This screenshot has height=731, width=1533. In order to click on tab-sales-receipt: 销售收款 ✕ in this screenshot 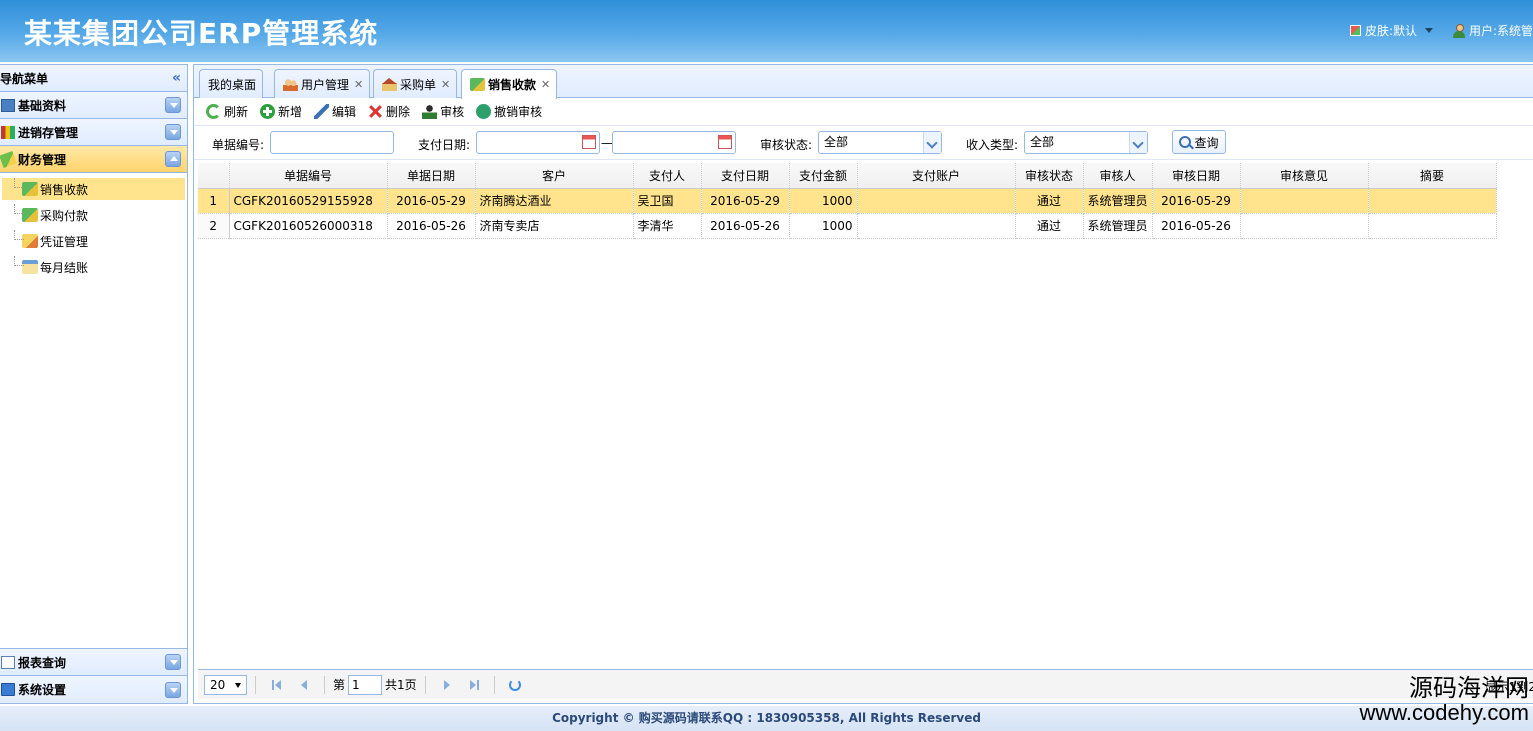, I will do `click(509, 84)`.